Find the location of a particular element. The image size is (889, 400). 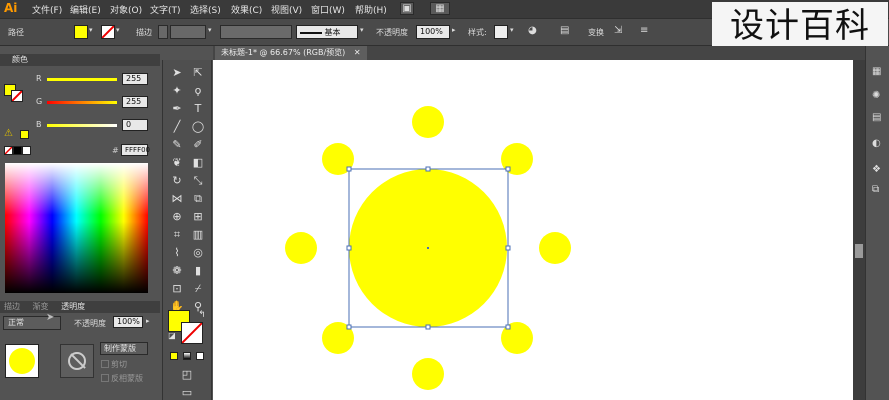

menu-edit: 编辑(E) is located at coordinates (85, 9).